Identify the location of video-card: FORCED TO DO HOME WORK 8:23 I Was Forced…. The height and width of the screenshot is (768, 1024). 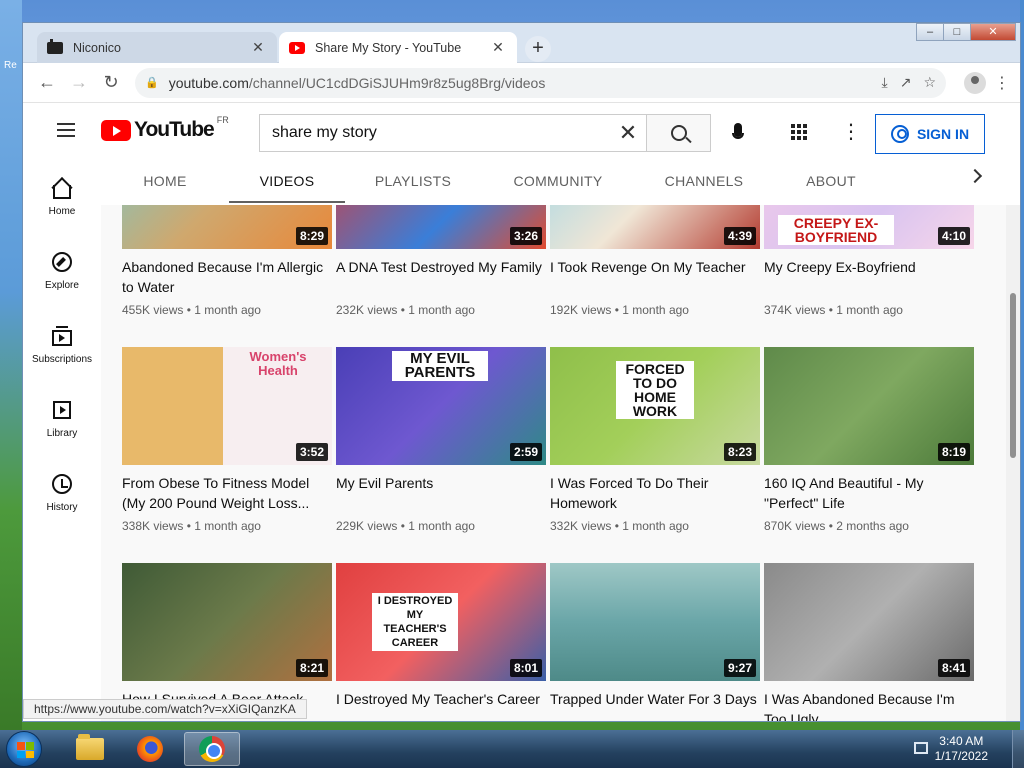
(655, 440).